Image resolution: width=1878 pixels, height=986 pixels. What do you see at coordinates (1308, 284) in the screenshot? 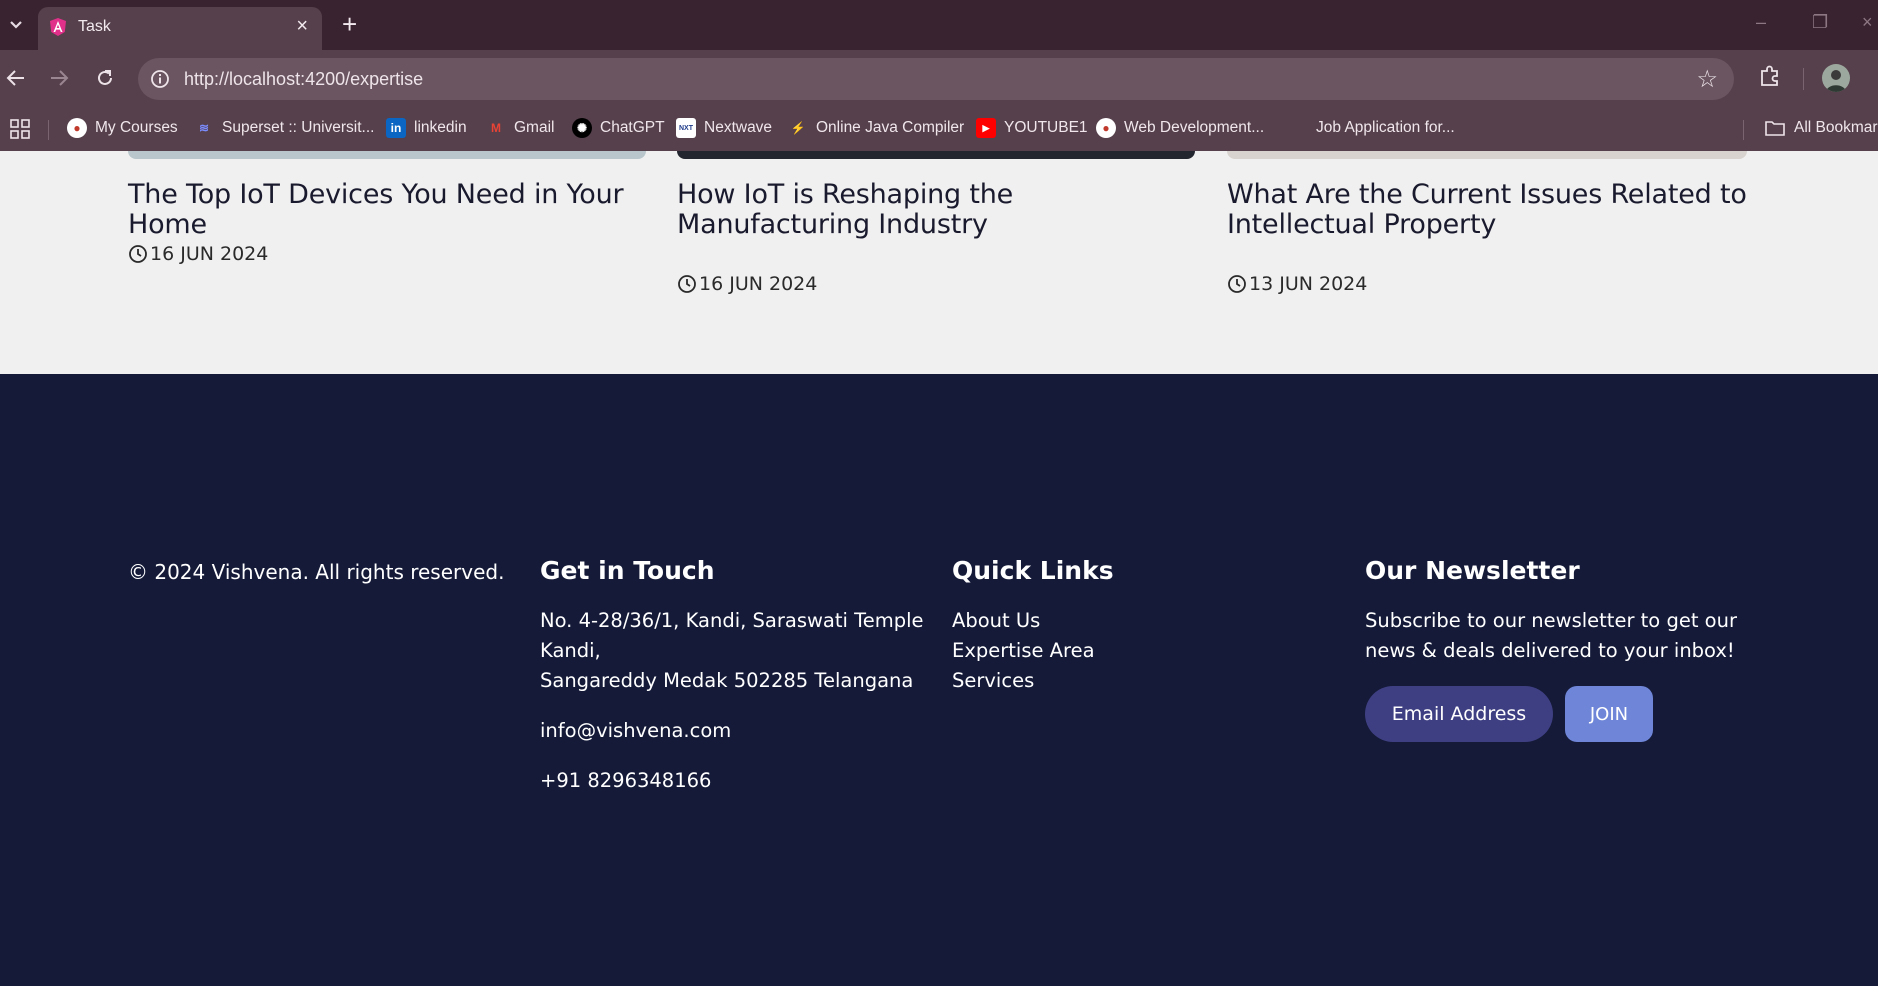
I see `article-date-text: 13 JUN 2024` at bounding box center [1308, 284].